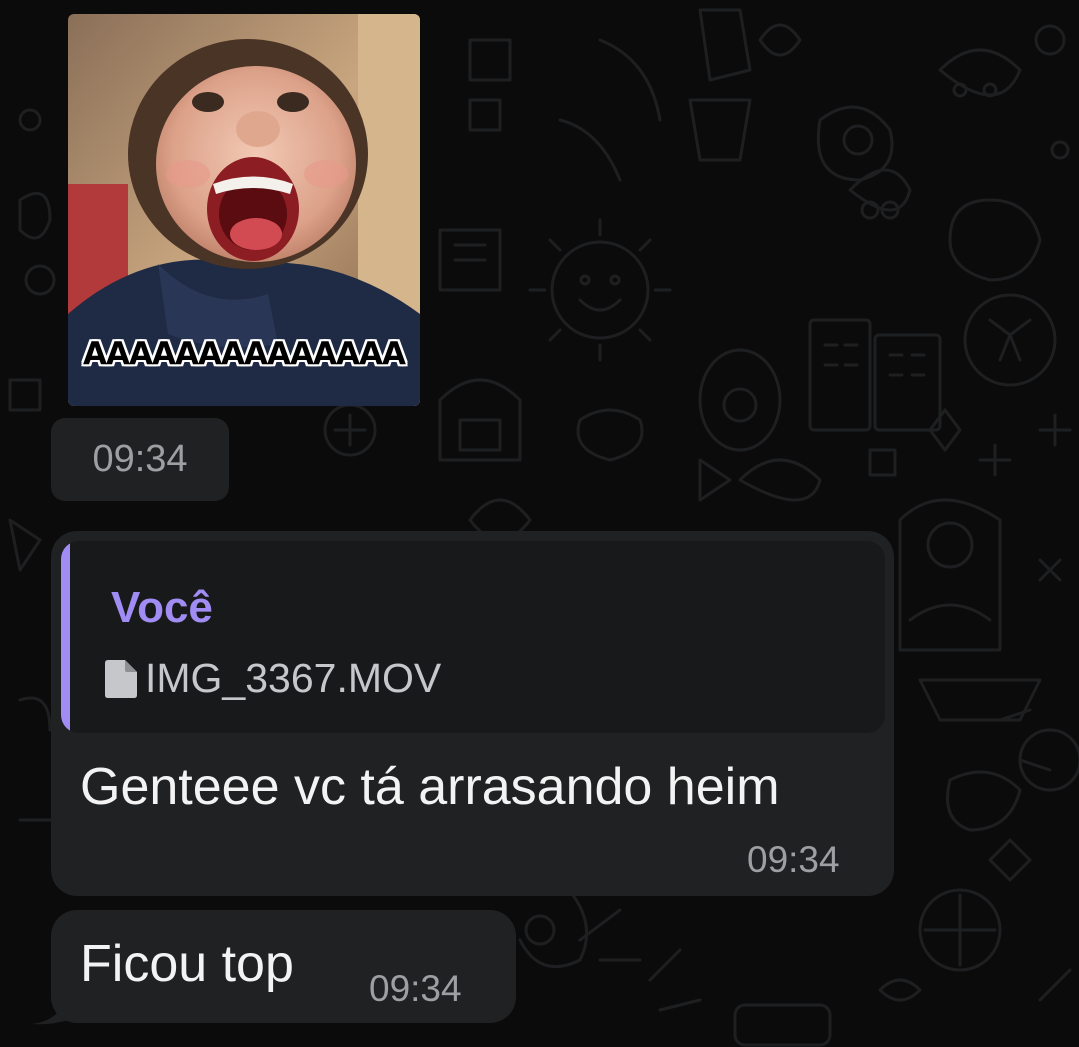 The image size is (1079, 1047). I want to click on quote-accent-bar, so click(65, 637).